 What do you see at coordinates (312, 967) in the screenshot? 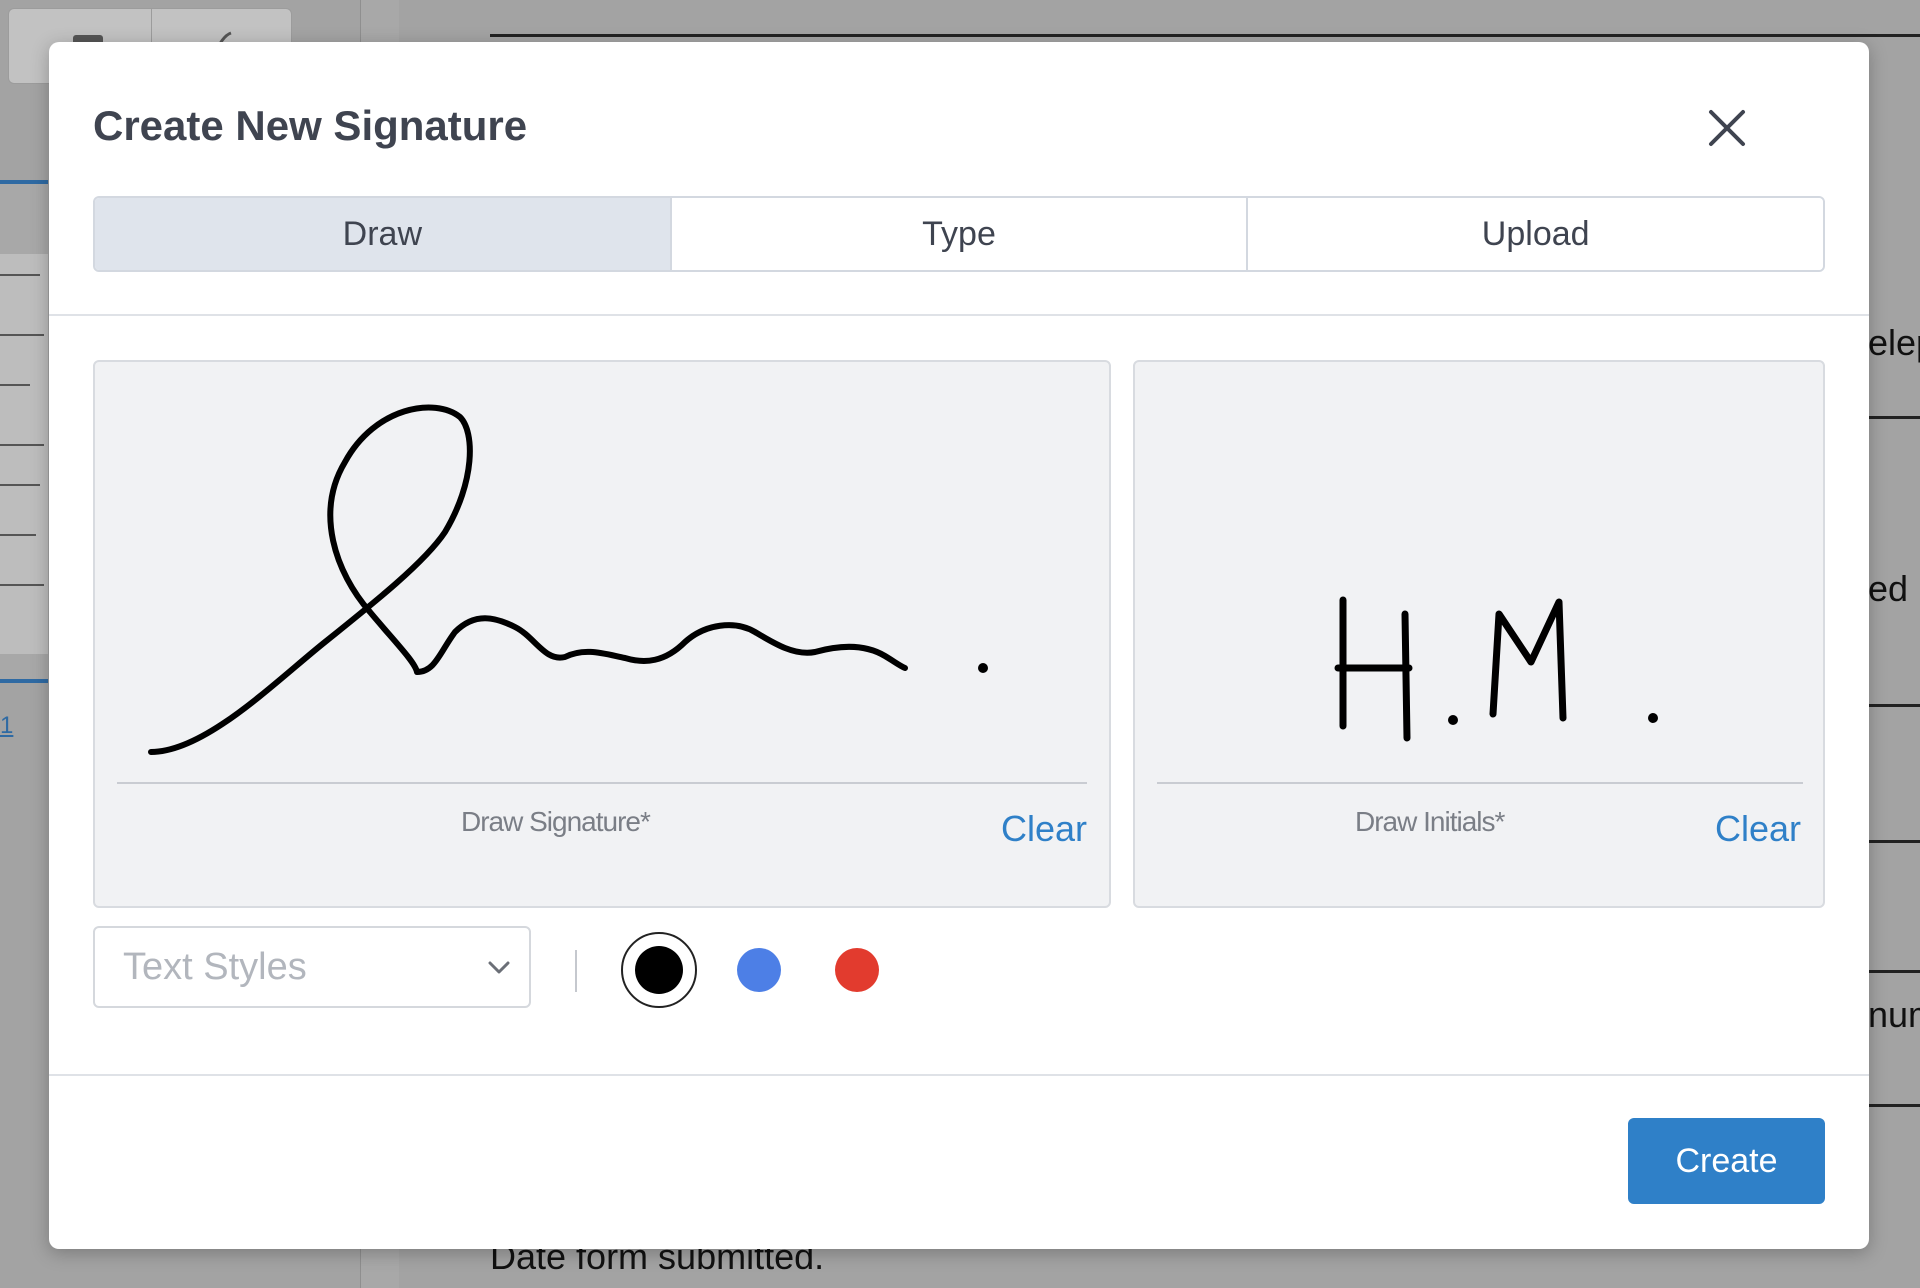
I see `text-styles-select: Text Styles` at bounding box center [312, 967].